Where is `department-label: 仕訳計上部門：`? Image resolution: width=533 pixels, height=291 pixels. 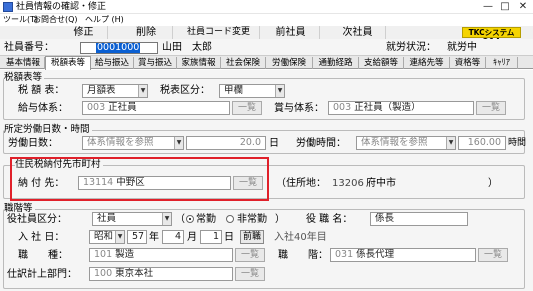 department-label: 仕訳計上部門： is located at coordinates (42, 274).